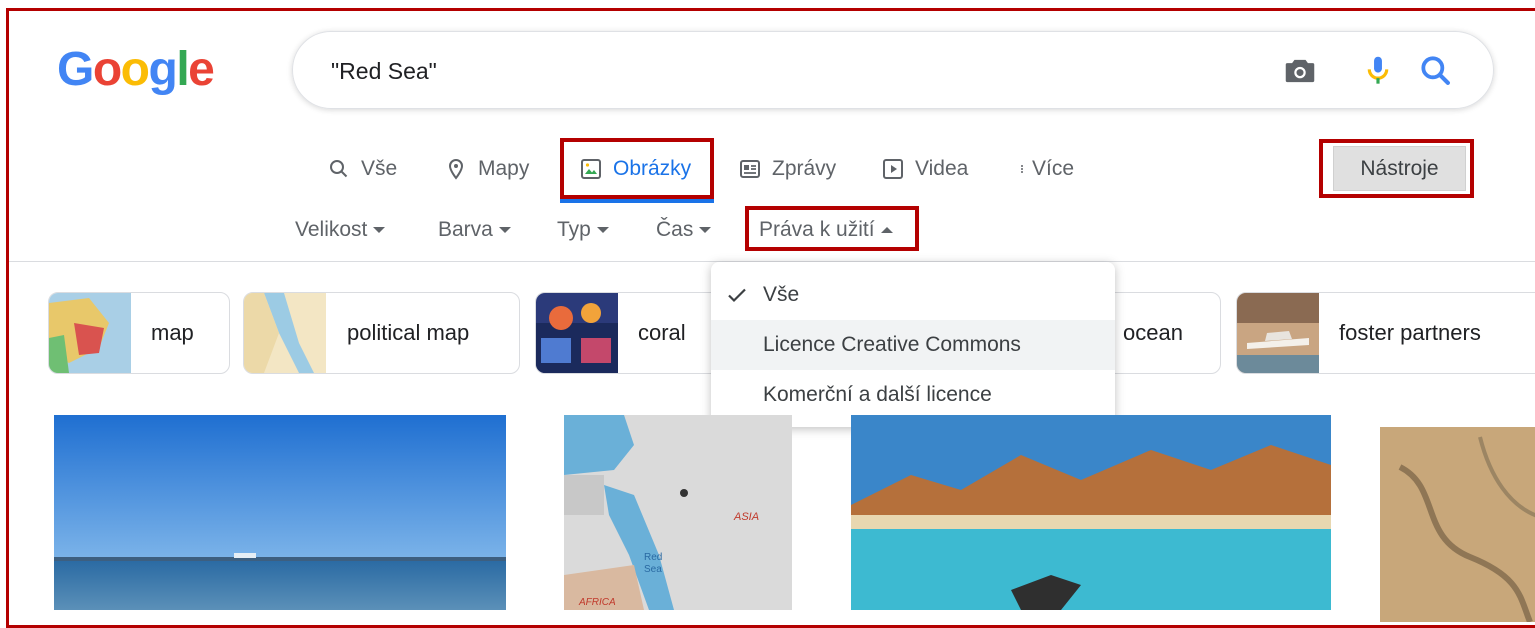  I want to click on tab-label: Videa, so click(942, 168).